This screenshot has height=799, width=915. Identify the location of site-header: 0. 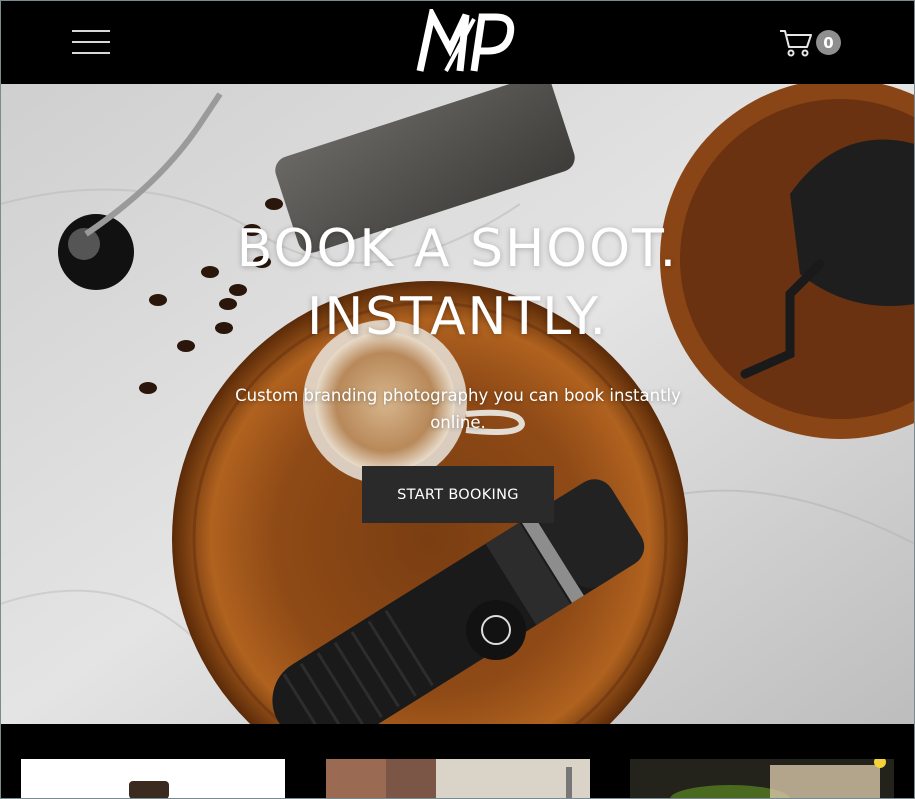
(457, 42).